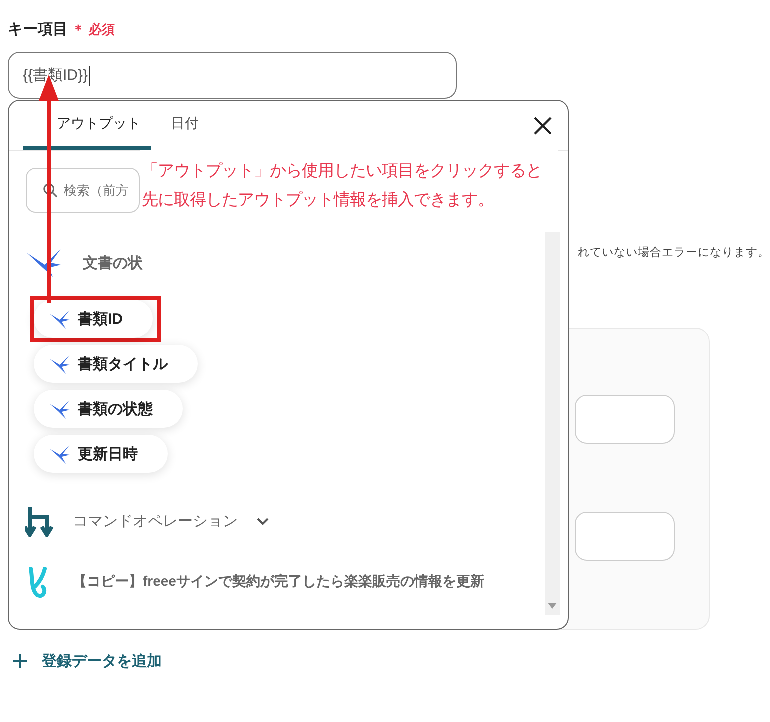  What do you see at coordinates (552, 606) in the screenshot?
I see `scroll-down-icon` at bounding box center [552, 606].